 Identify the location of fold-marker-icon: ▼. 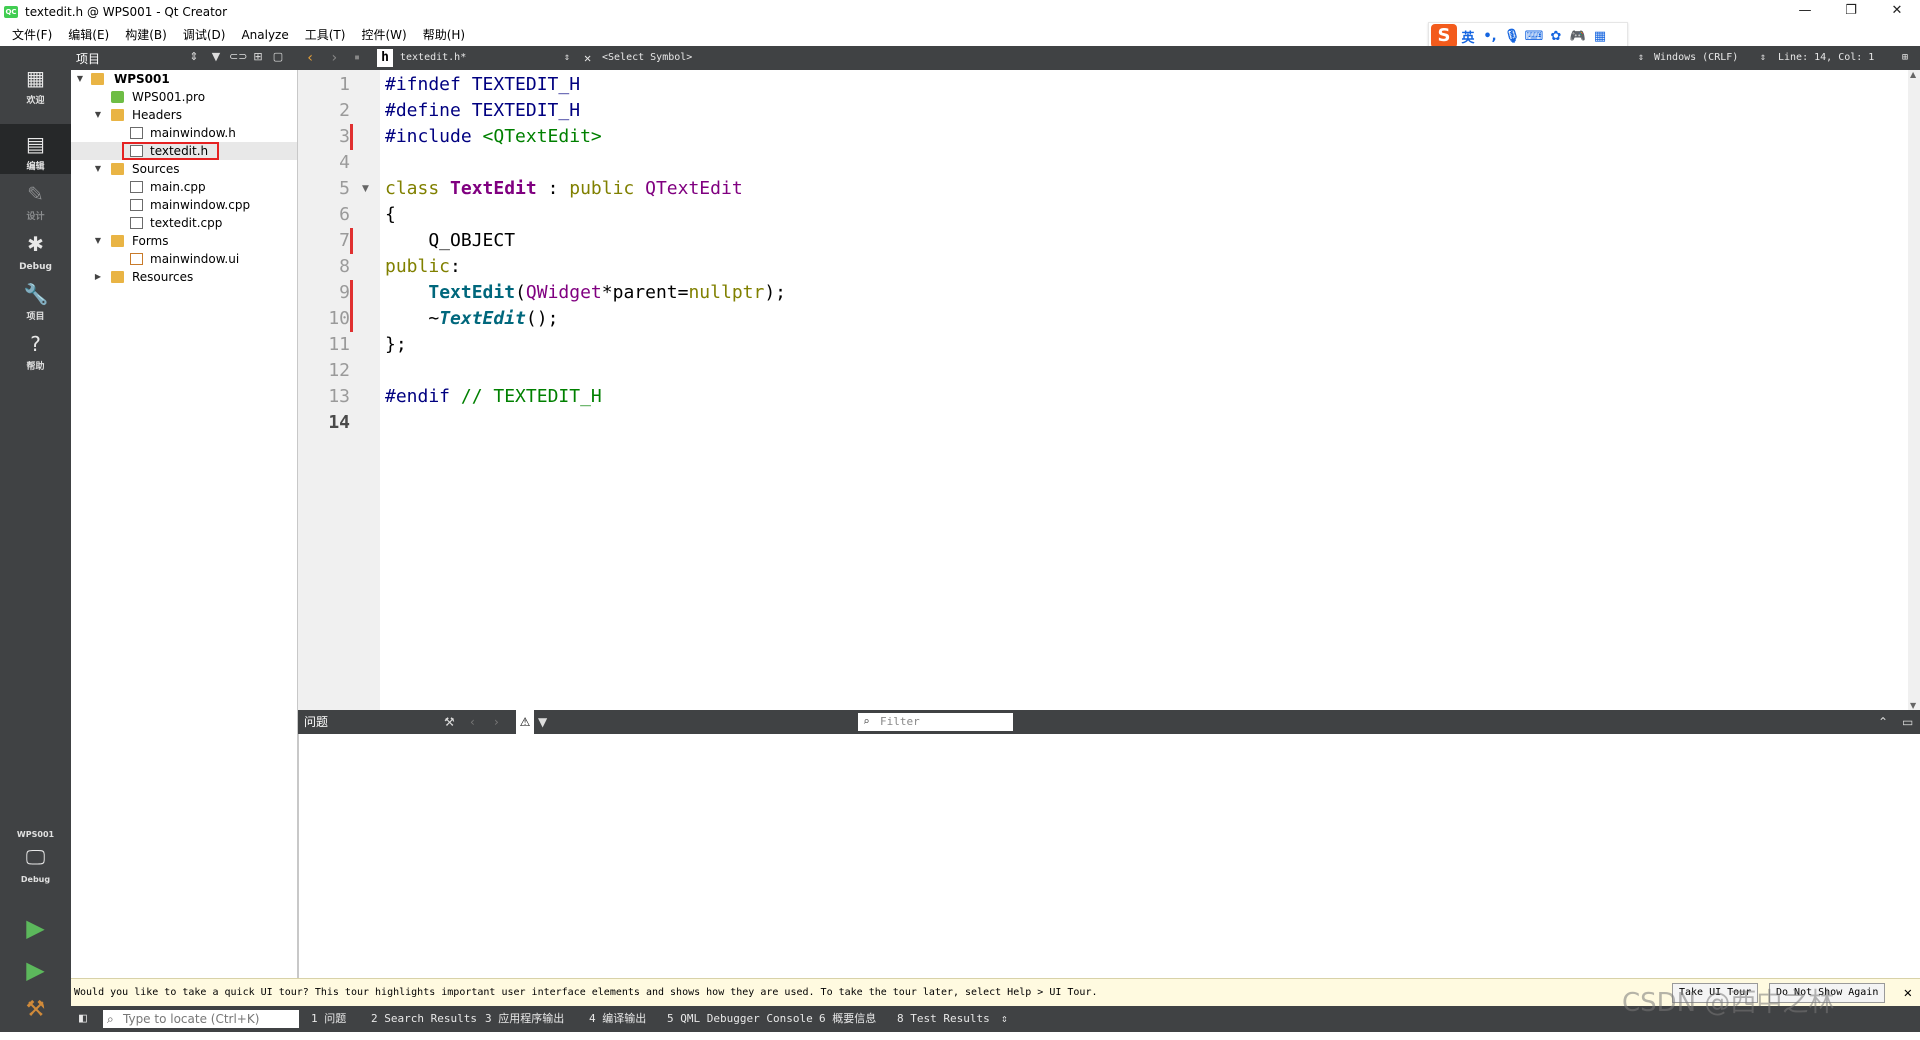
(367, 189).